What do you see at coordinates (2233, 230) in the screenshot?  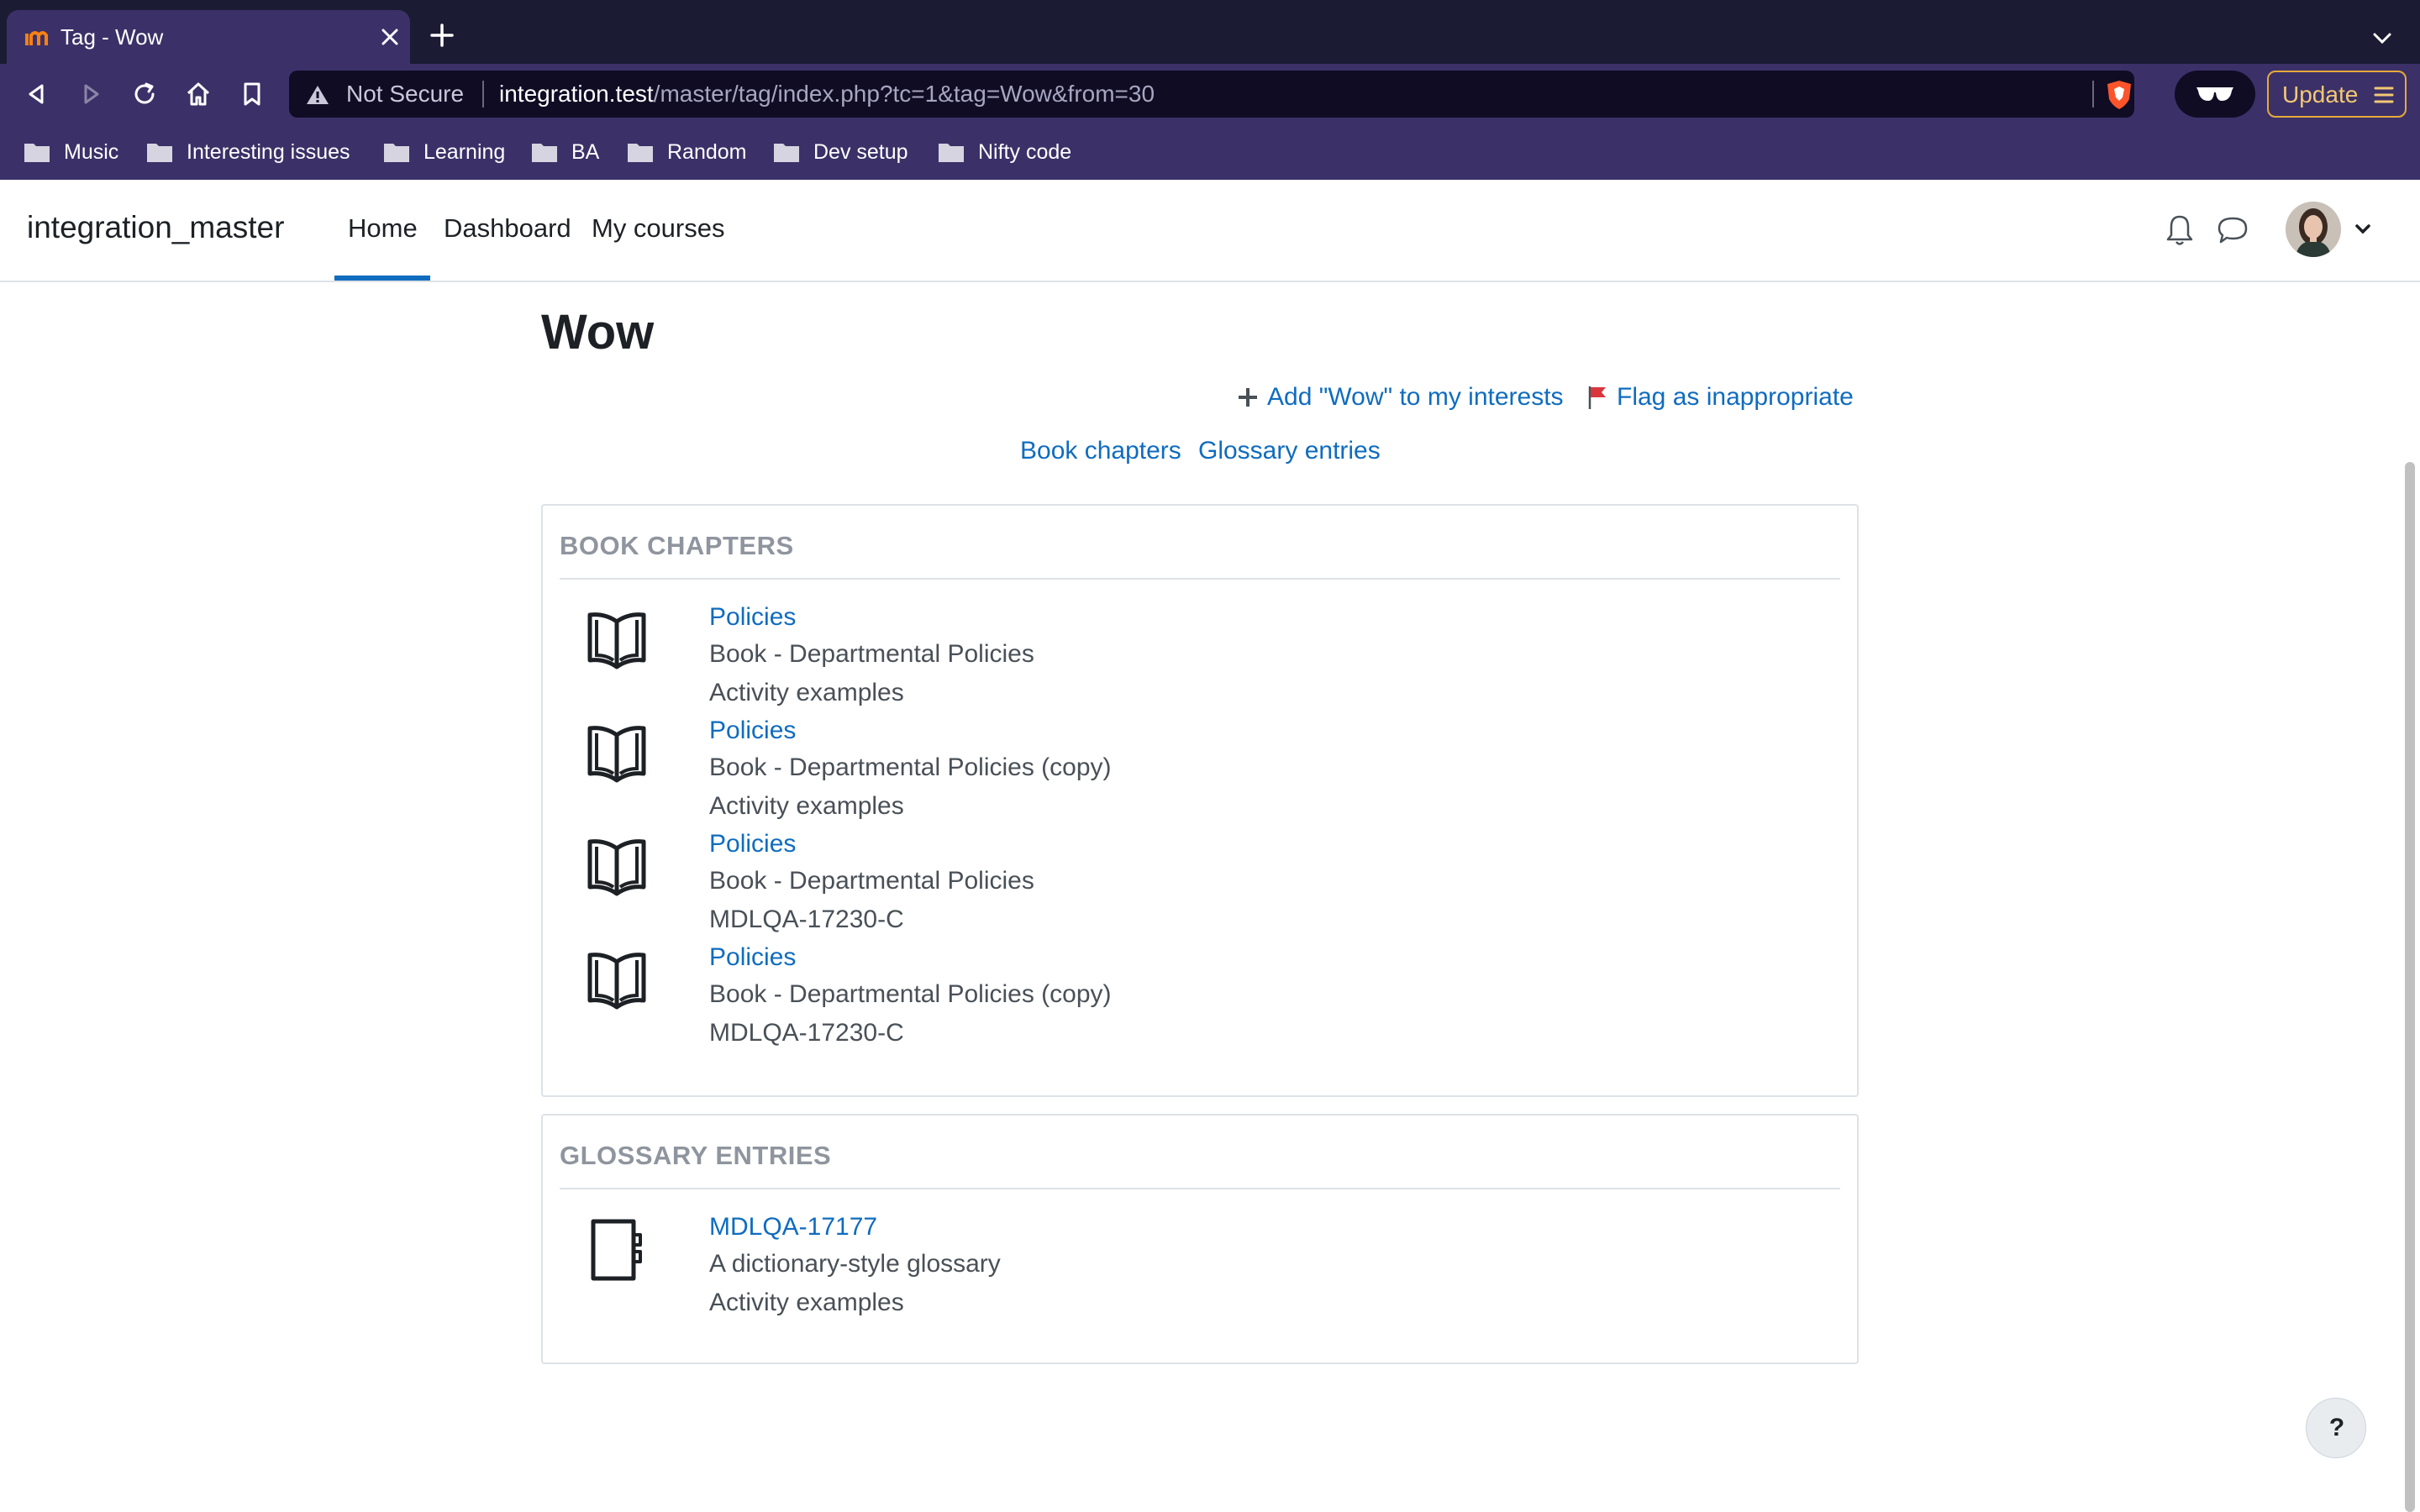 I see `messages-icon` at bounding box center [2233, 230].